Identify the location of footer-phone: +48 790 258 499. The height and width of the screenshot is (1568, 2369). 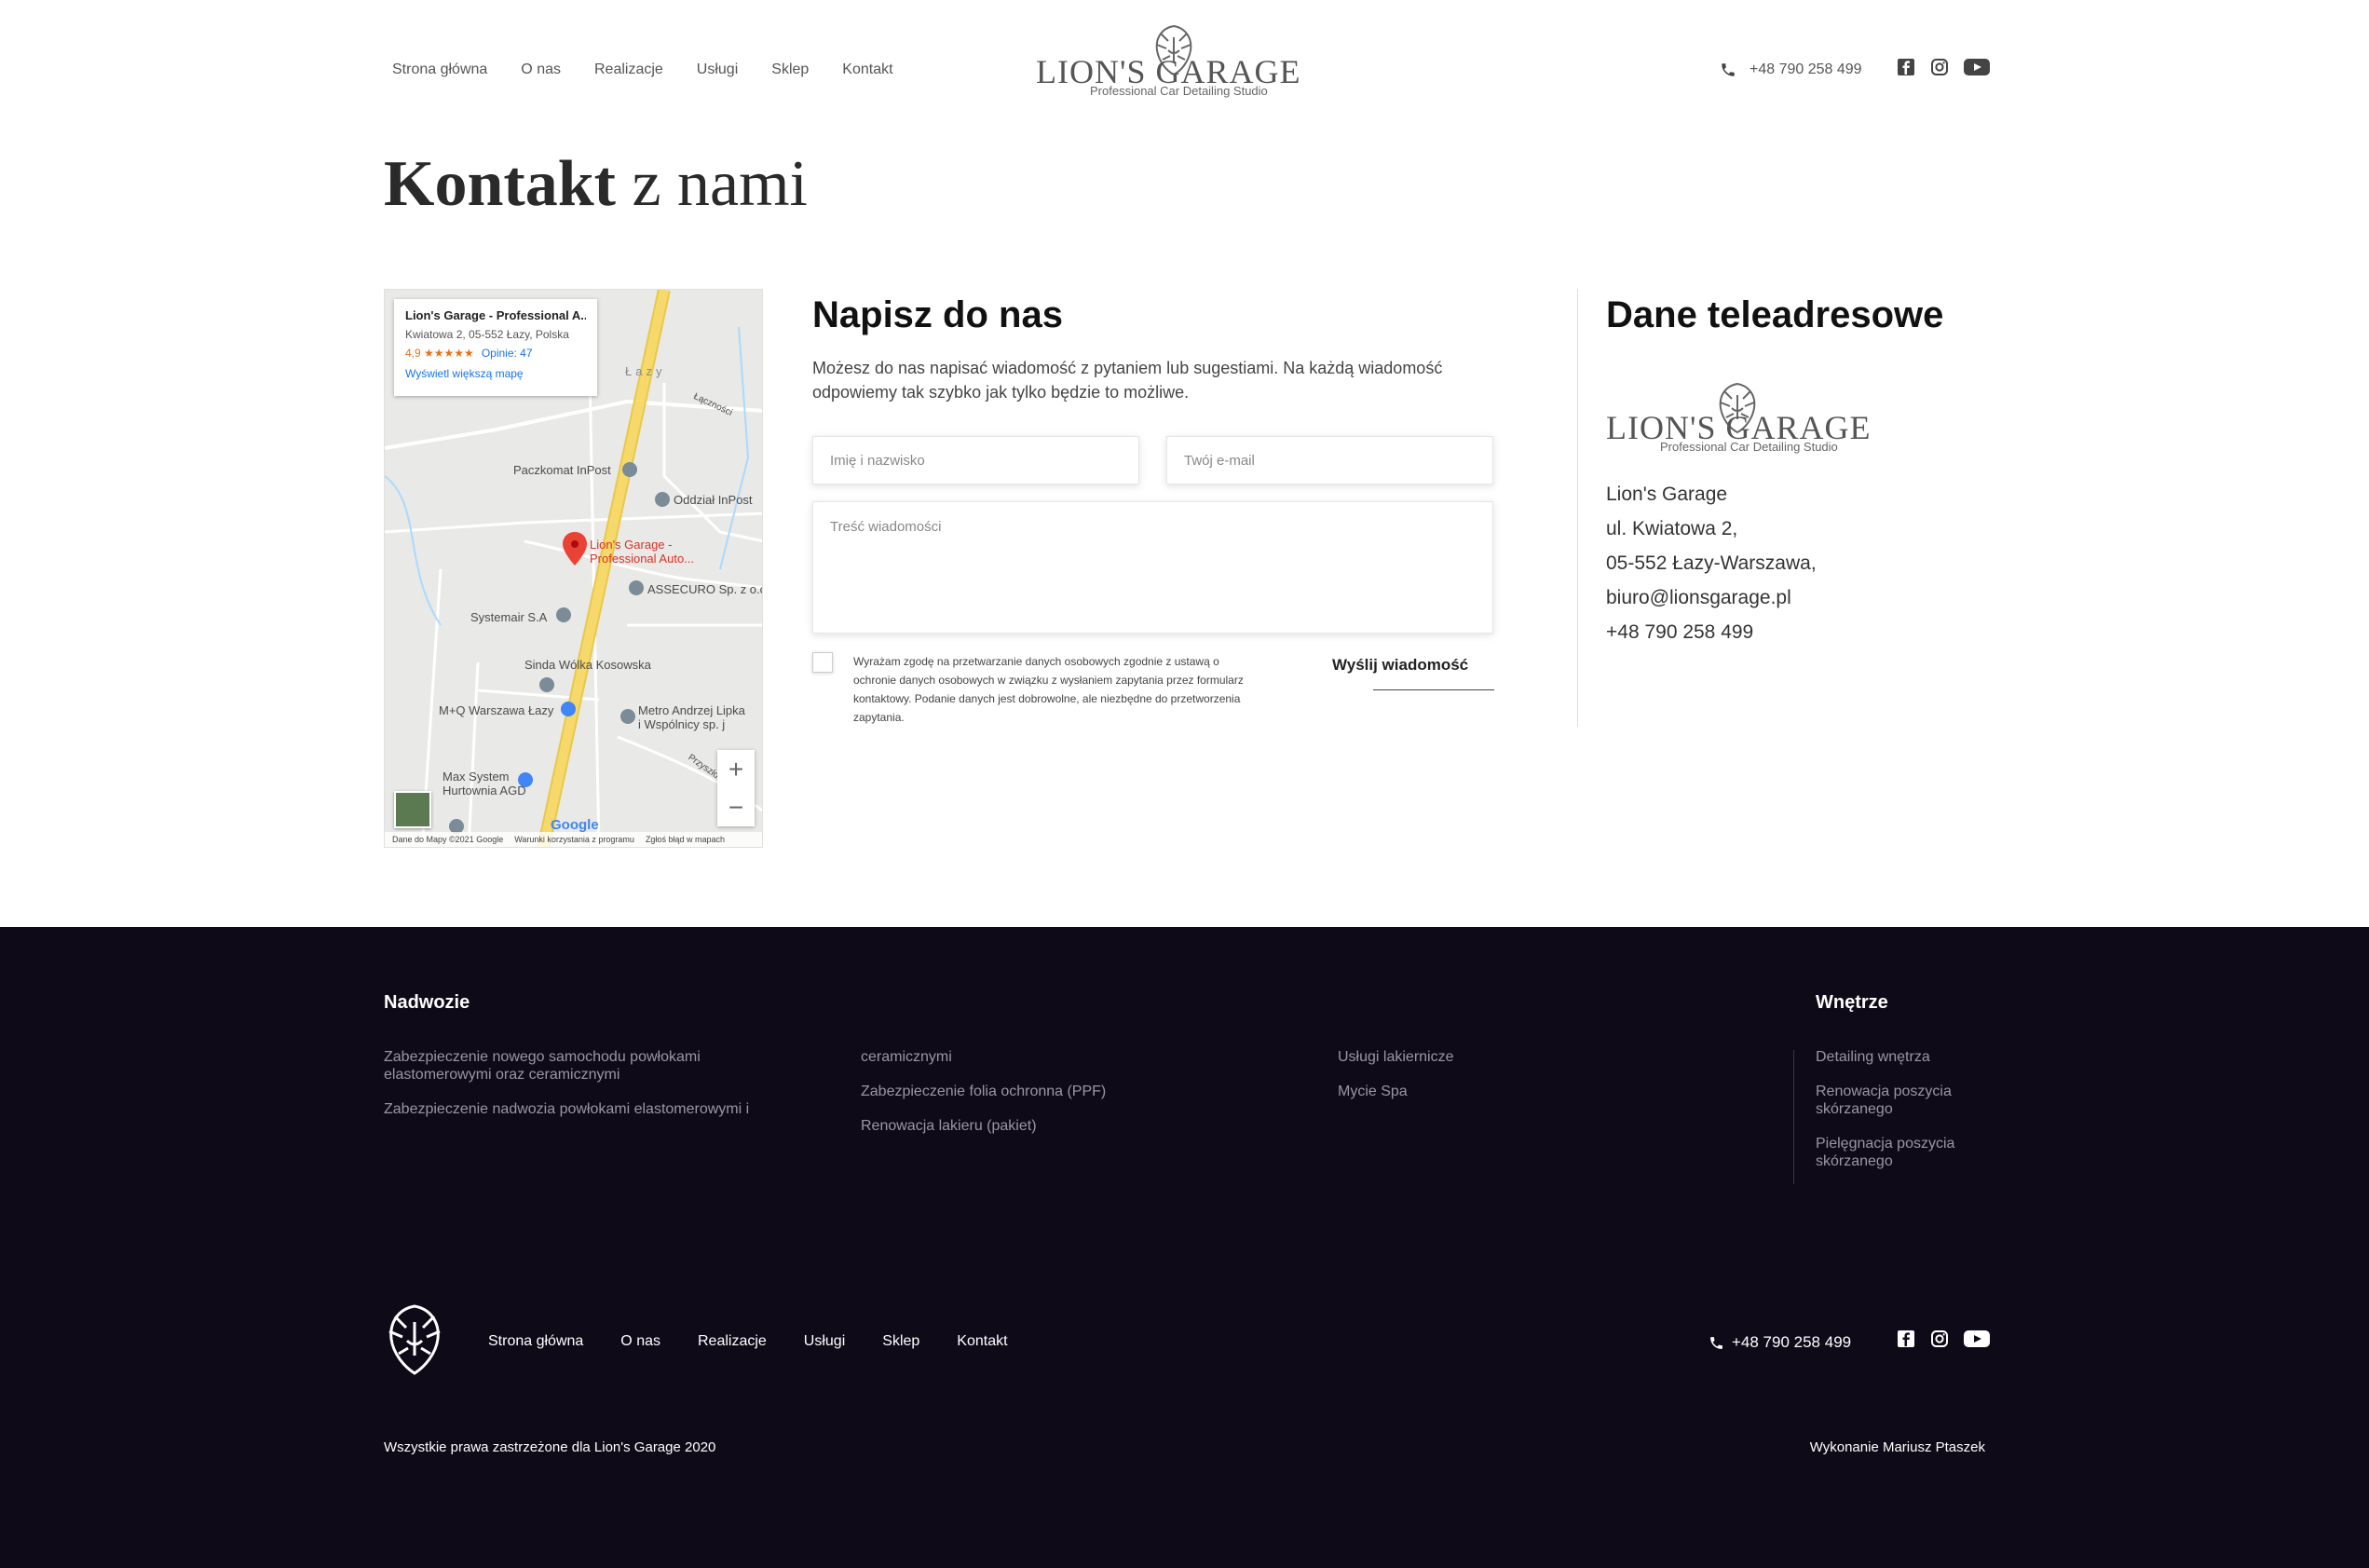
(1780, 1342).